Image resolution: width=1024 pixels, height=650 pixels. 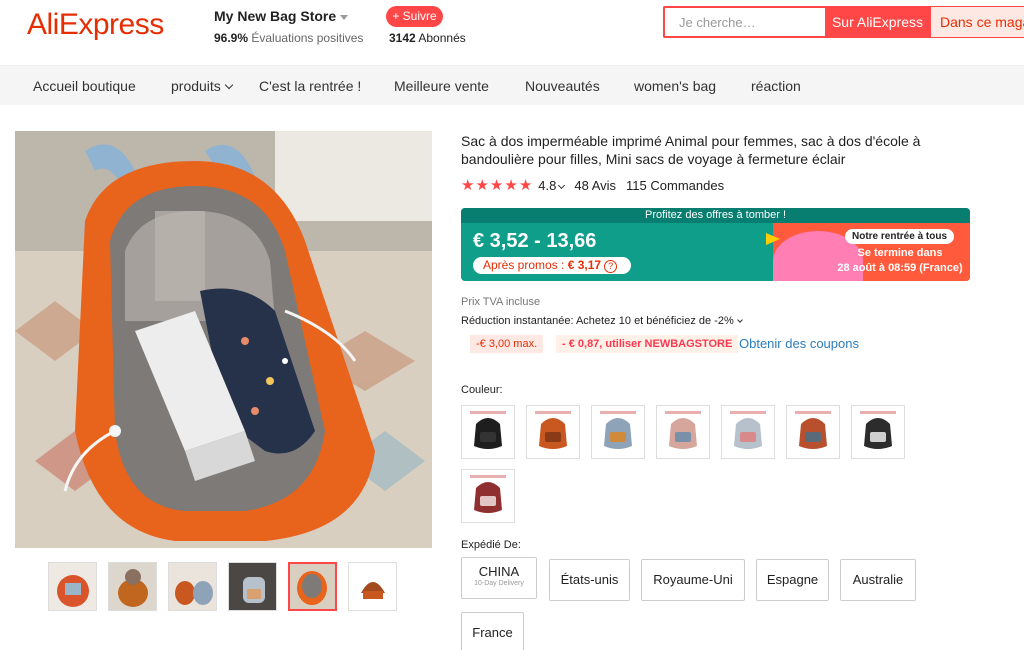 What do you see at coordinates (900, 268) in the screenshot?
I see `promo-ends-date: 28 août à 08:59 (France)` at bounding box center [900, 268].